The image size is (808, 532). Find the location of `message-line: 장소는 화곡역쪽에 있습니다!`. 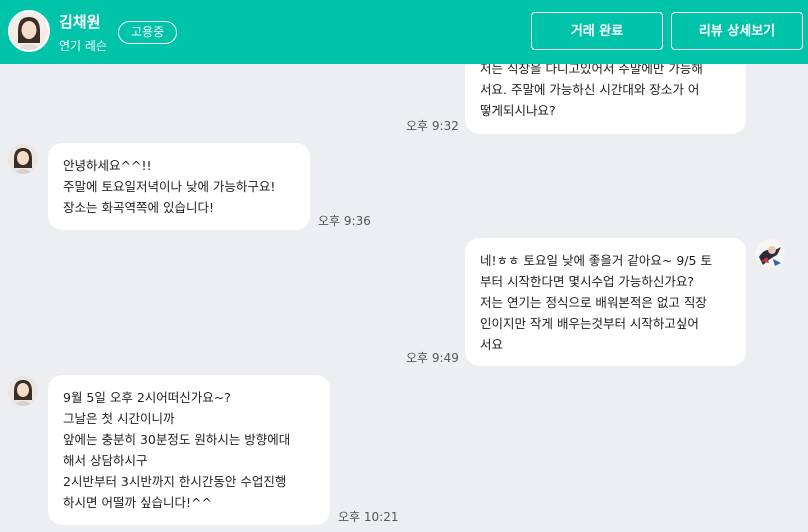

message-line: 장소는 화곡역쪽에 있습니다! is located at coordinates (138, 207).